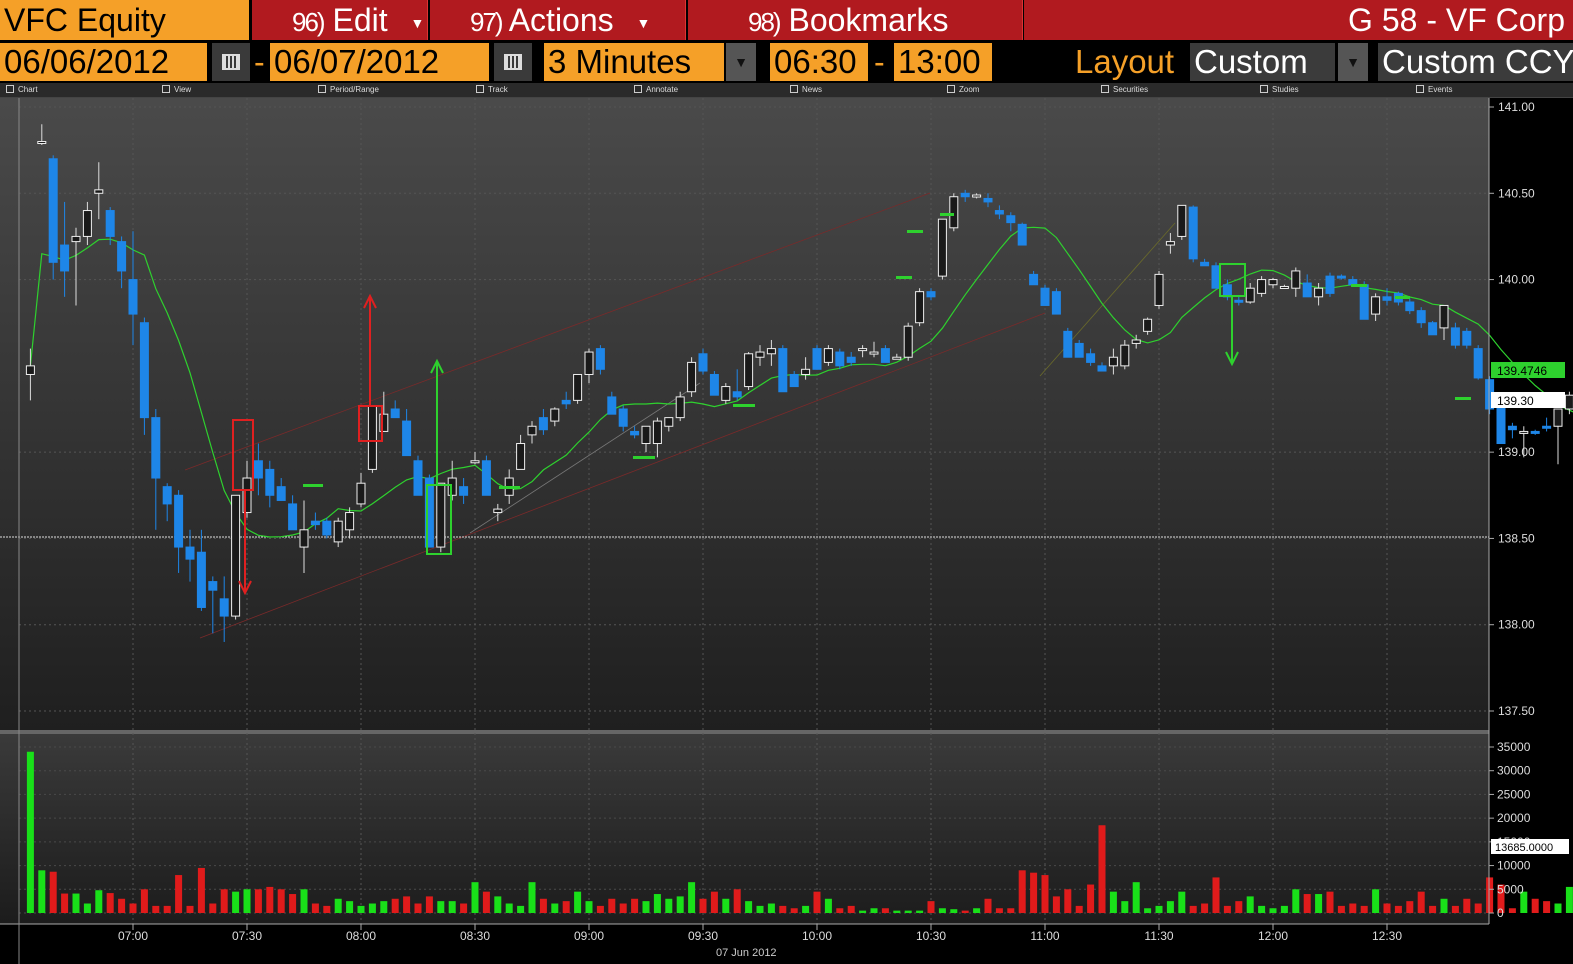 The width and height of the screenshot is (1573, 964). I want to click on volume-tick-label: 5000, so click(1510, 889).